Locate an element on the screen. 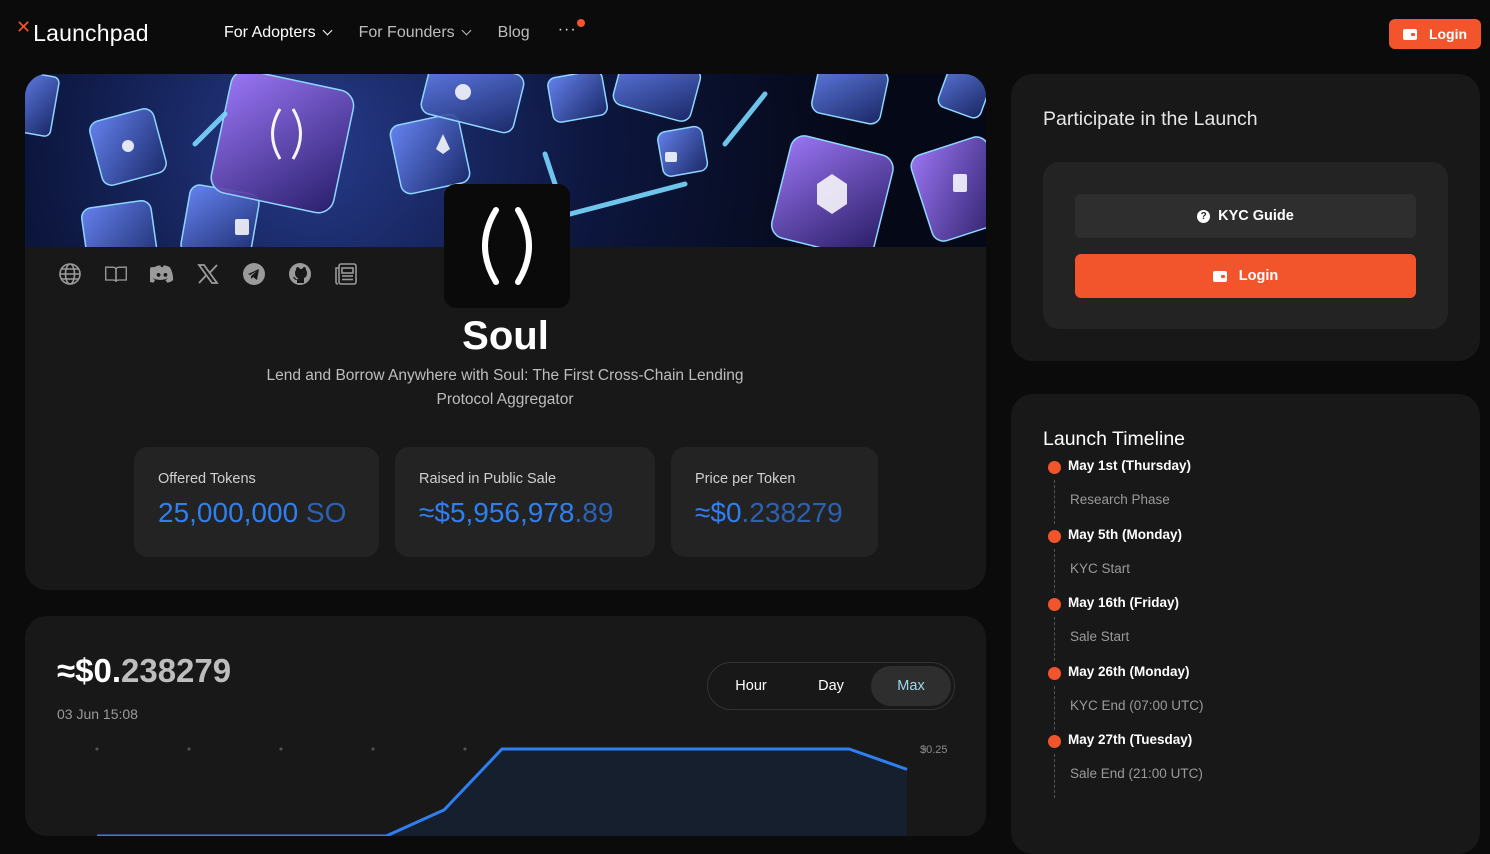 This screenshot has height=854, width=1490. price-timestamp: 03 Jun 15:08 is located at coordinates (97, 714).